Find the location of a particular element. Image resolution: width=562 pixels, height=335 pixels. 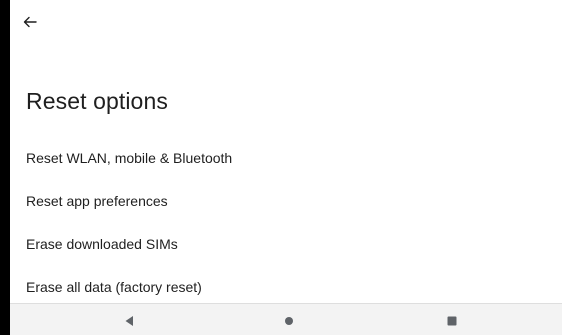

reset-app-preferences-option: Reset app preferences is located at coordinates (286, 200).